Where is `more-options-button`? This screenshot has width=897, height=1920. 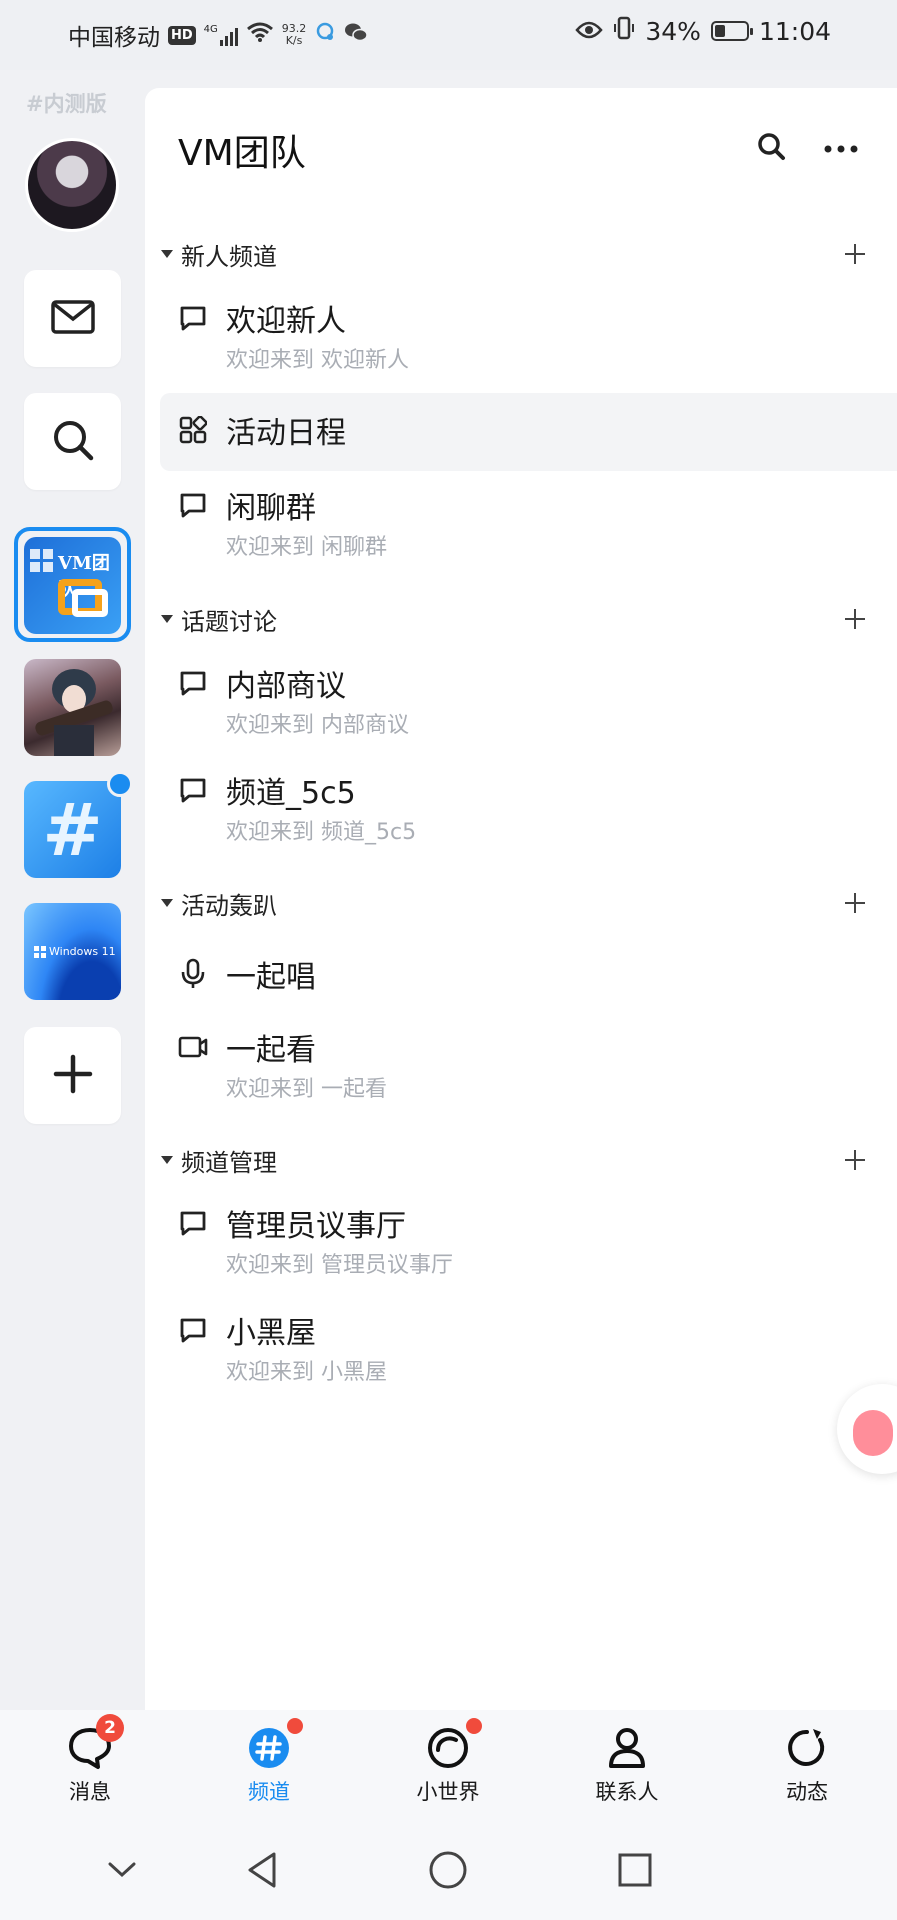
more-options-button is located at coordinates (841, 148).